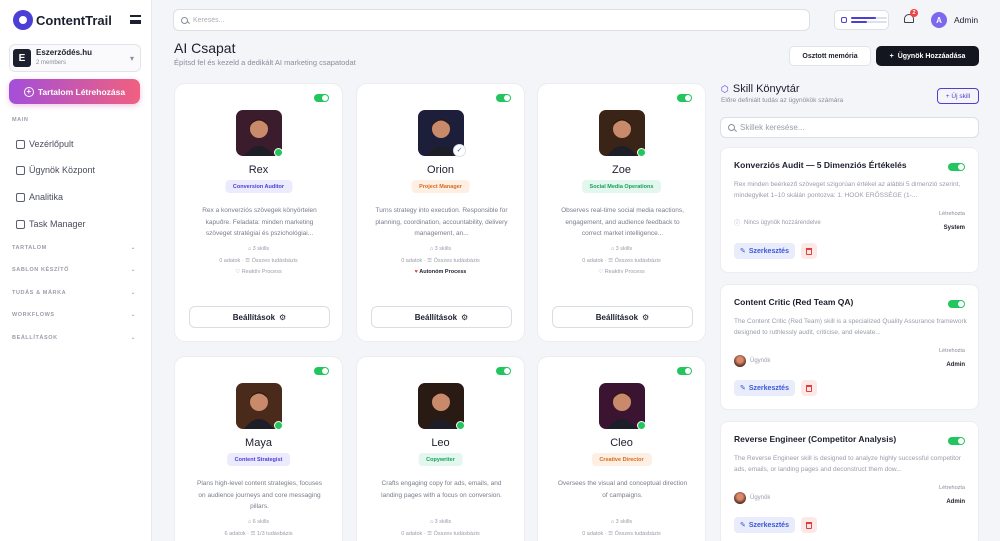 The height and width of the screenshot is (541, 1000). Describe the element at coordinates (440, 170) in the screenshot. I see `agent-name: Orion` at that location.